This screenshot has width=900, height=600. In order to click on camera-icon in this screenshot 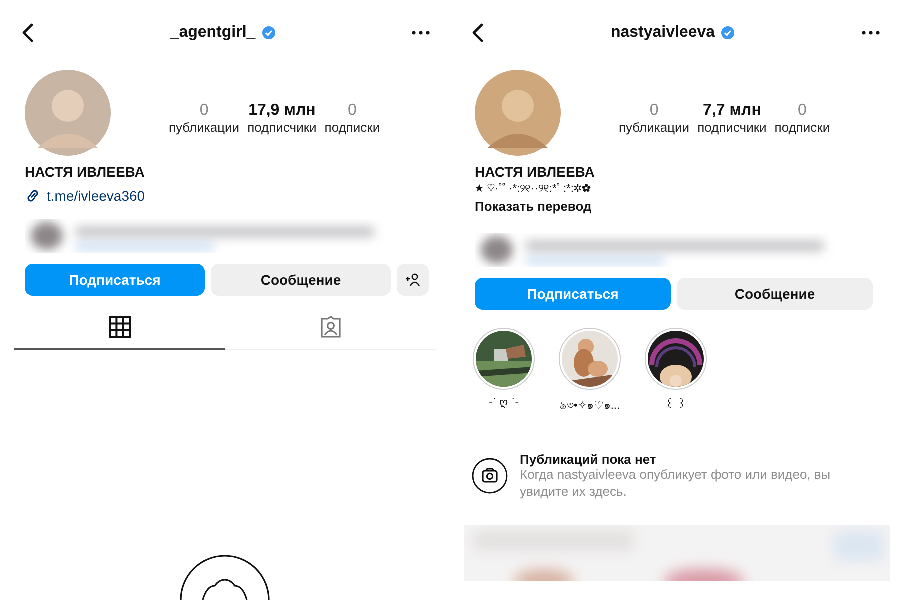, I will do `click(490, 476)`.